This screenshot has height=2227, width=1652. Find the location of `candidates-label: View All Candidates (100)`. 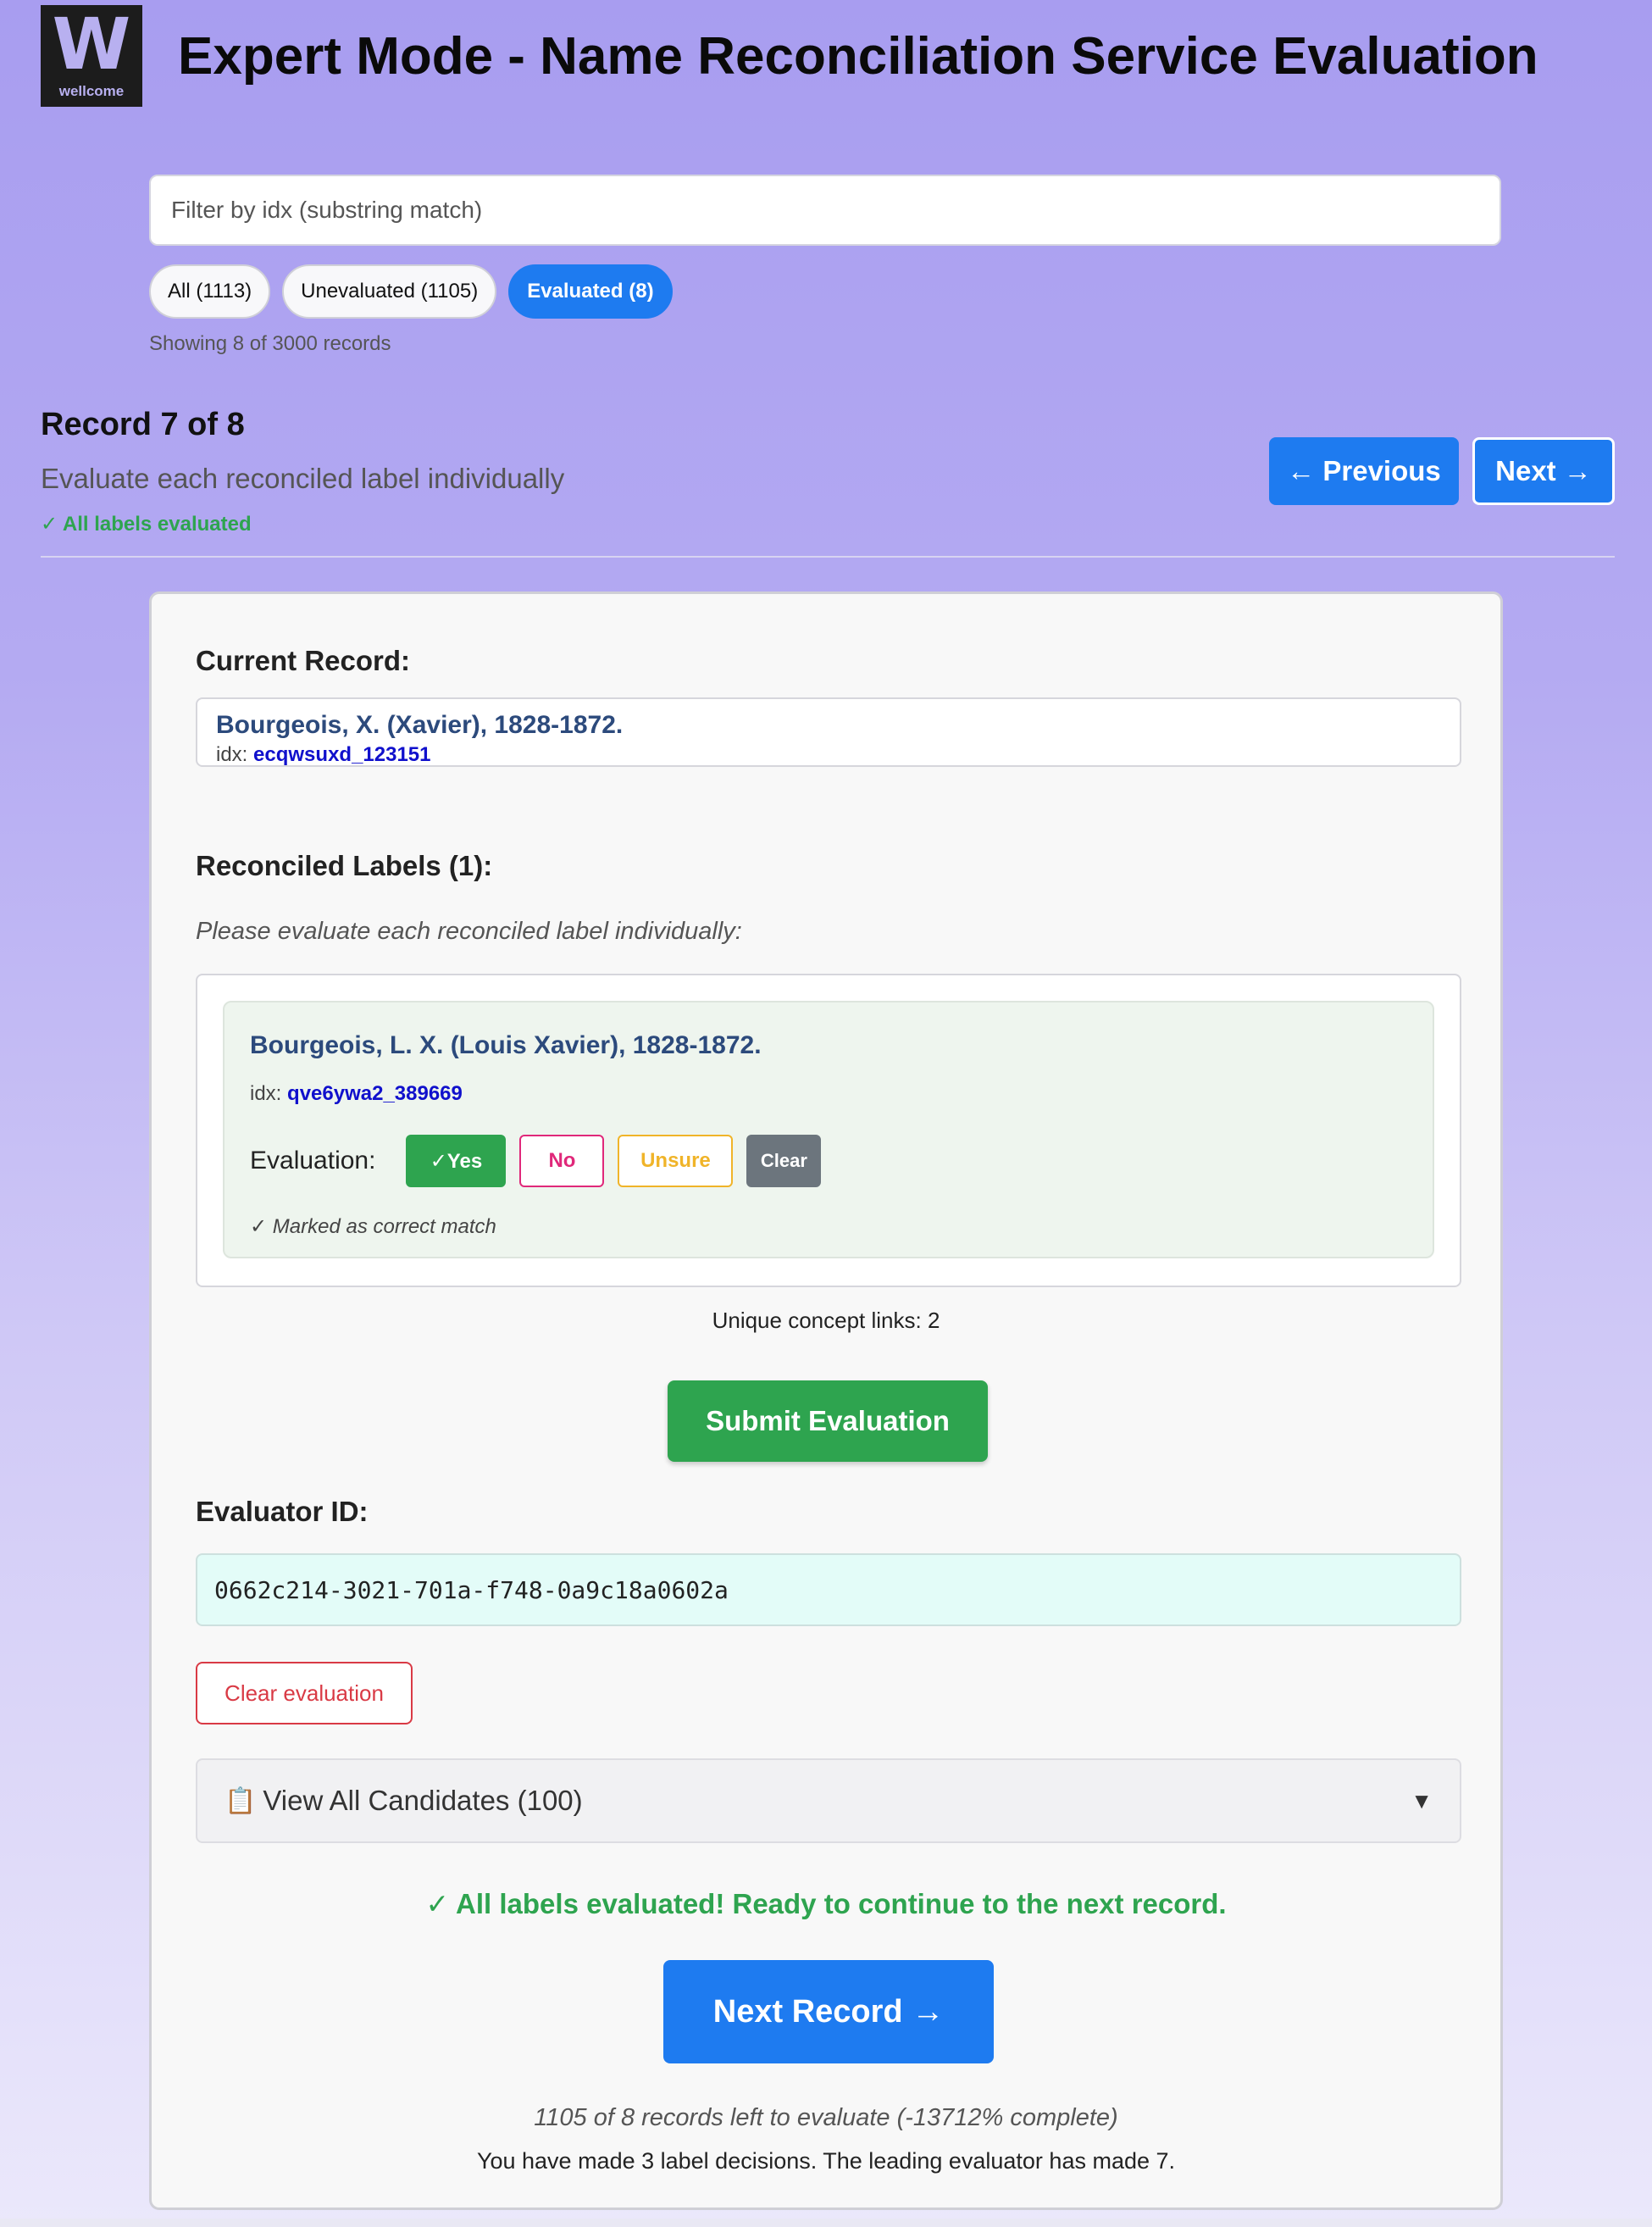

candidates-label: View All Candidates (100) is located at coordinates (423, 1800).